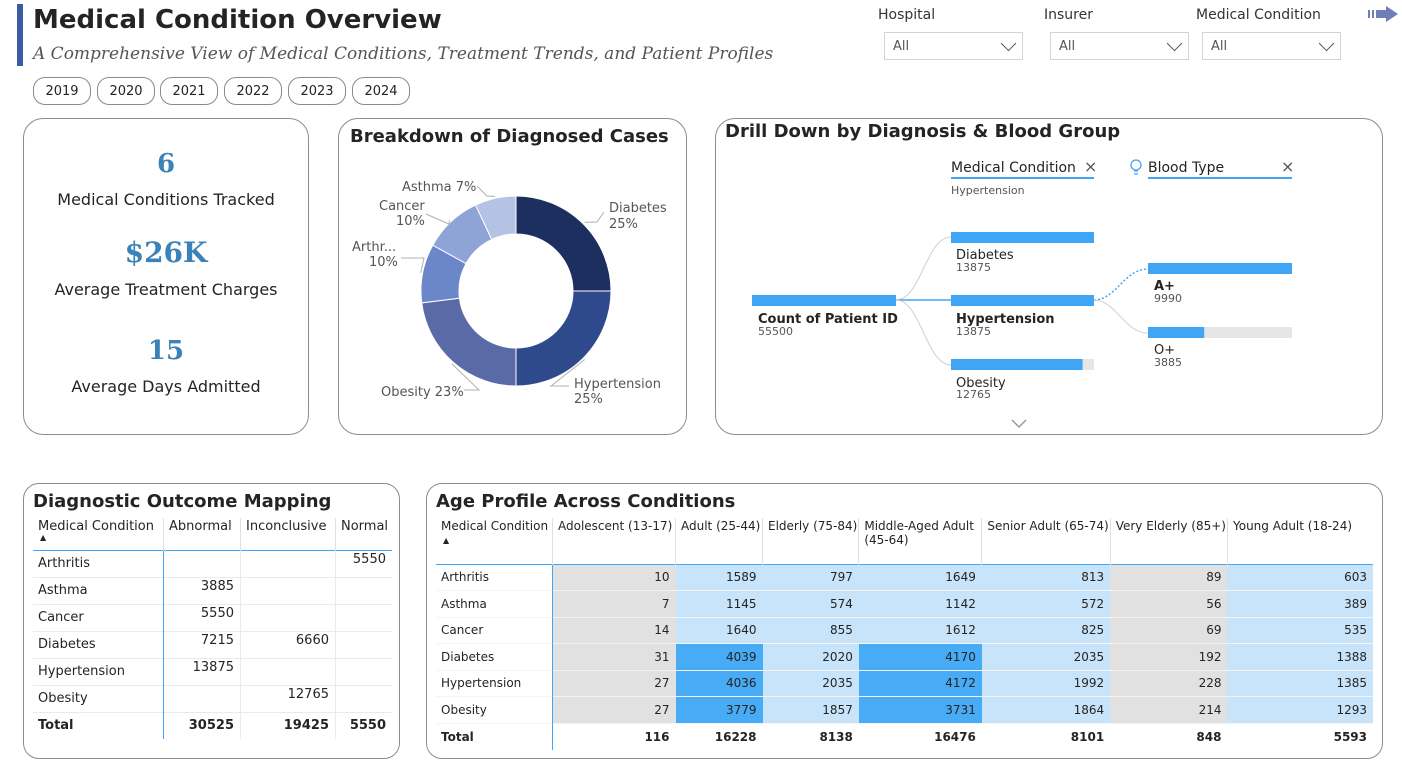 The image size is (1402, 778). I want to click on outcome-col-header: Medical Condition ▲, so click(98, 534).